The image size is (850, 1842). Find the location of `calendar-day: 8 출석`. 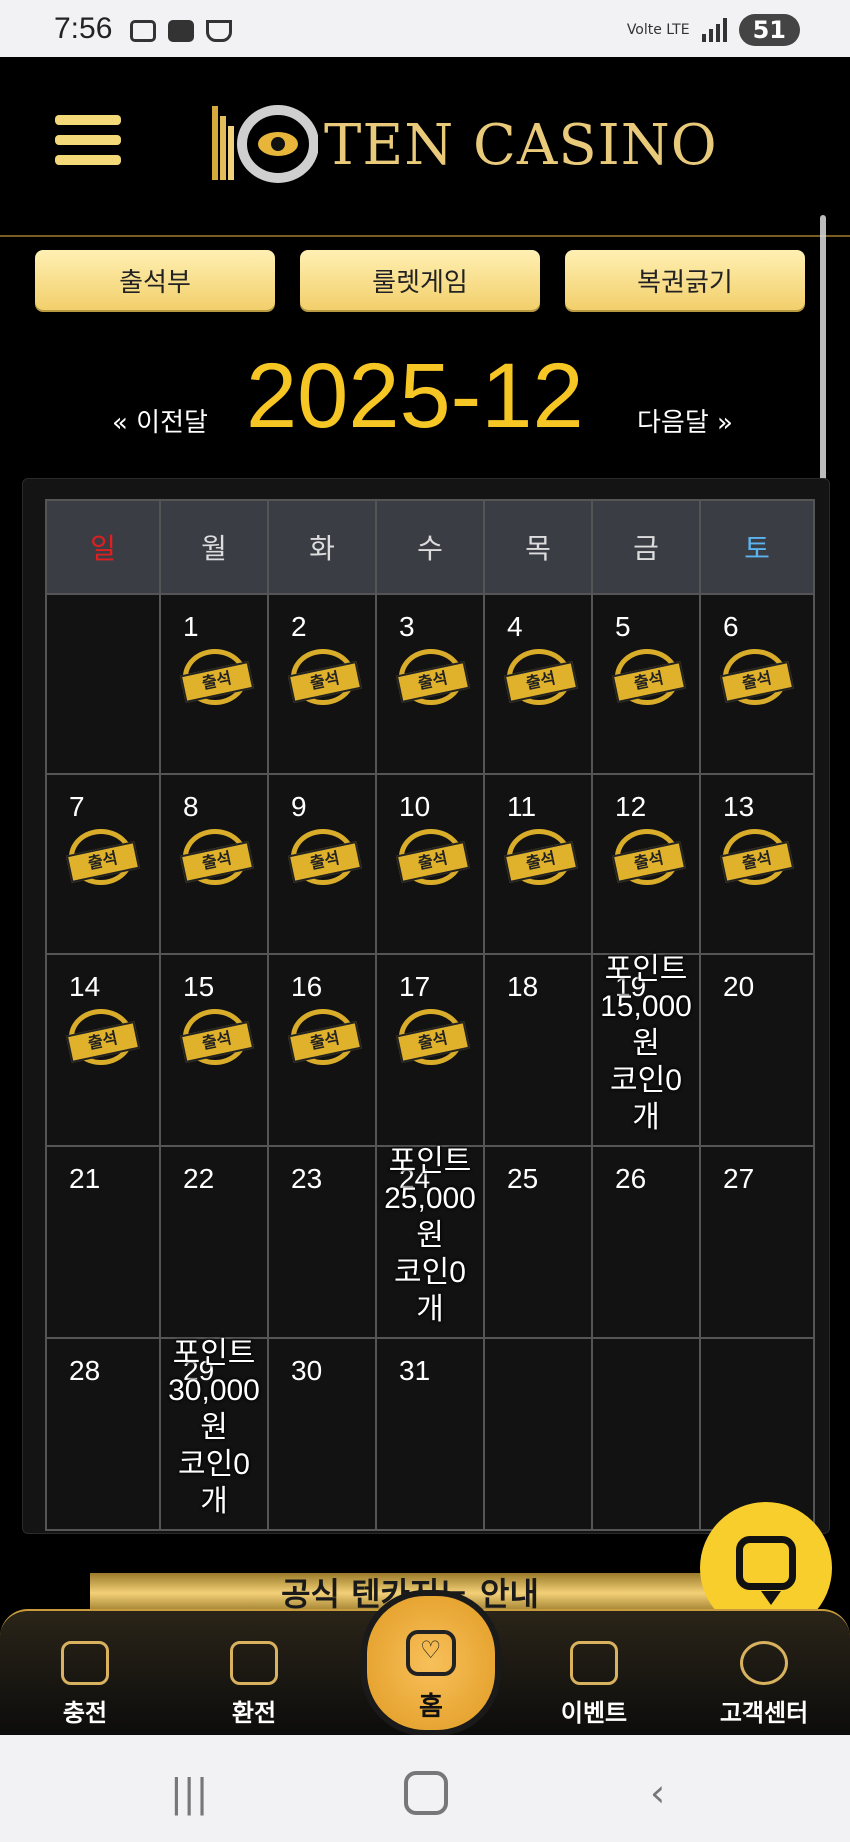

calendar-day: 8 출석 is located at coordinates (214, 864).